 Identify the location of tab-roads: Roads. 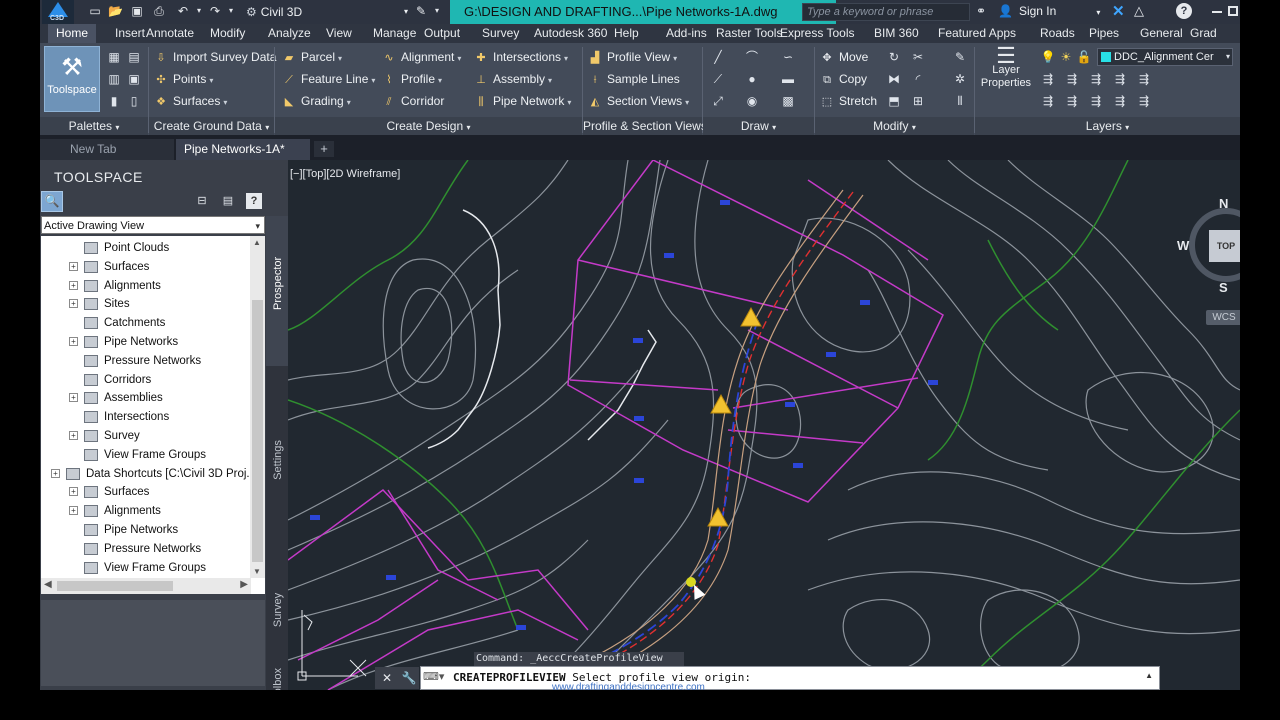
(1057, 33).